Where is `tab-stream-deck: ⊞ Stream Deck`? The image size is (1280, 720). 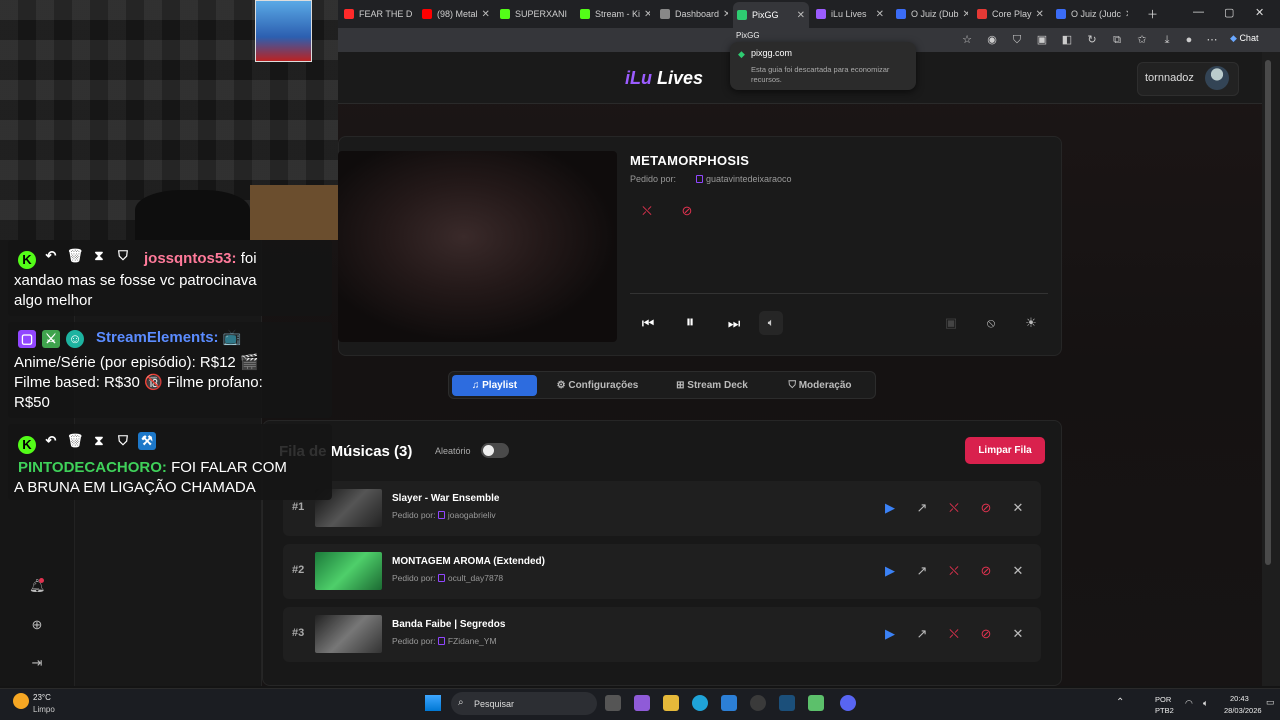 tab-stream-deck: ⊞ Stream Deck is located at coordinates (712, 385).